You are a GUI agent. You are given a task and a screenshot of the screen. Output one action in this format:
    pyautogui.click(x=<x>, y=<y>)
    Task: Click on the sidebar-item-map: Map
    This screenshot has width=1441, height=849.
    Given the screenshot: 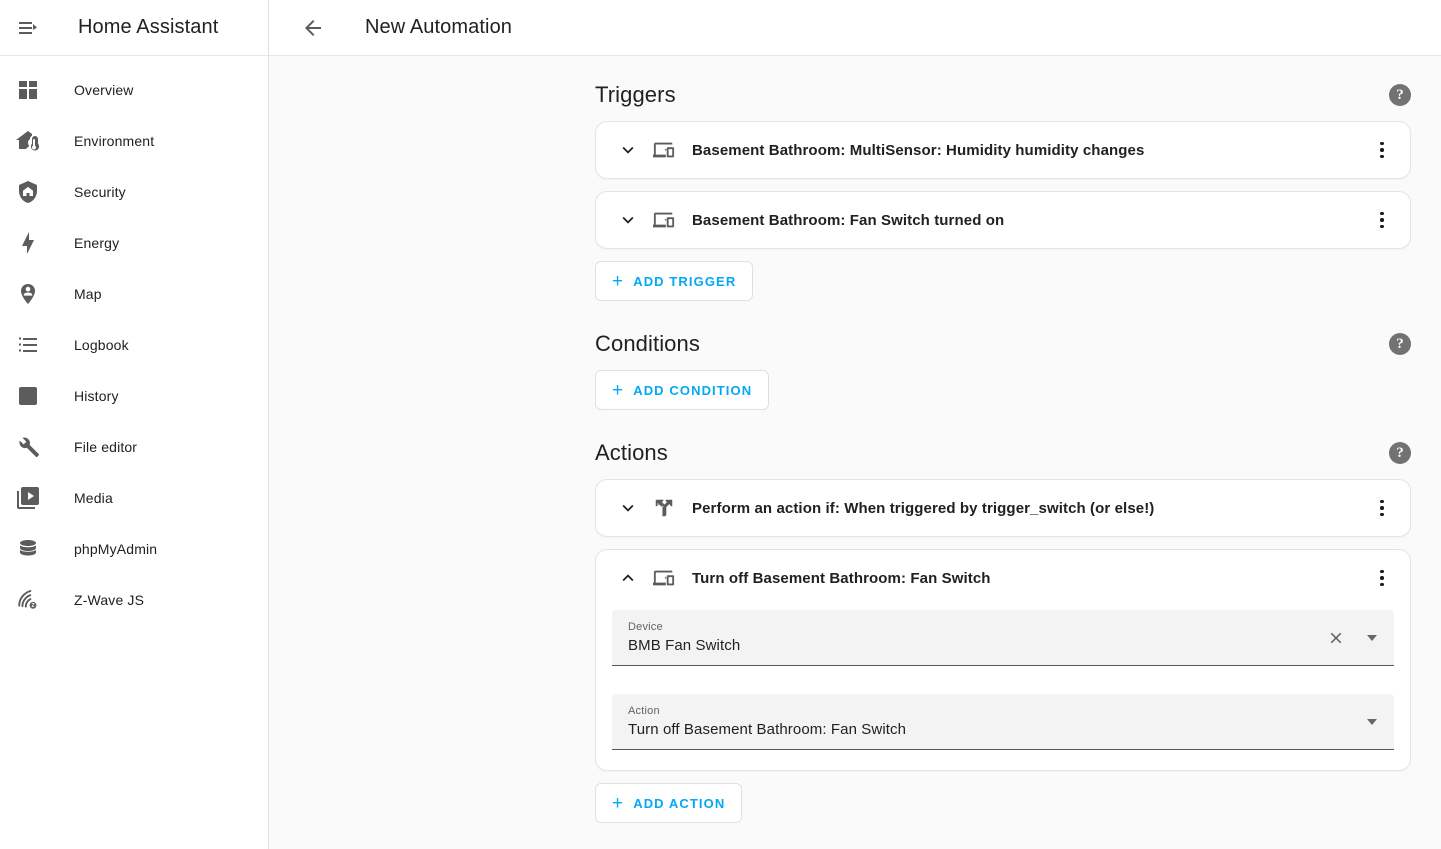 What is the action you would take?
    pyautogui.click(x=134, y=293)
    